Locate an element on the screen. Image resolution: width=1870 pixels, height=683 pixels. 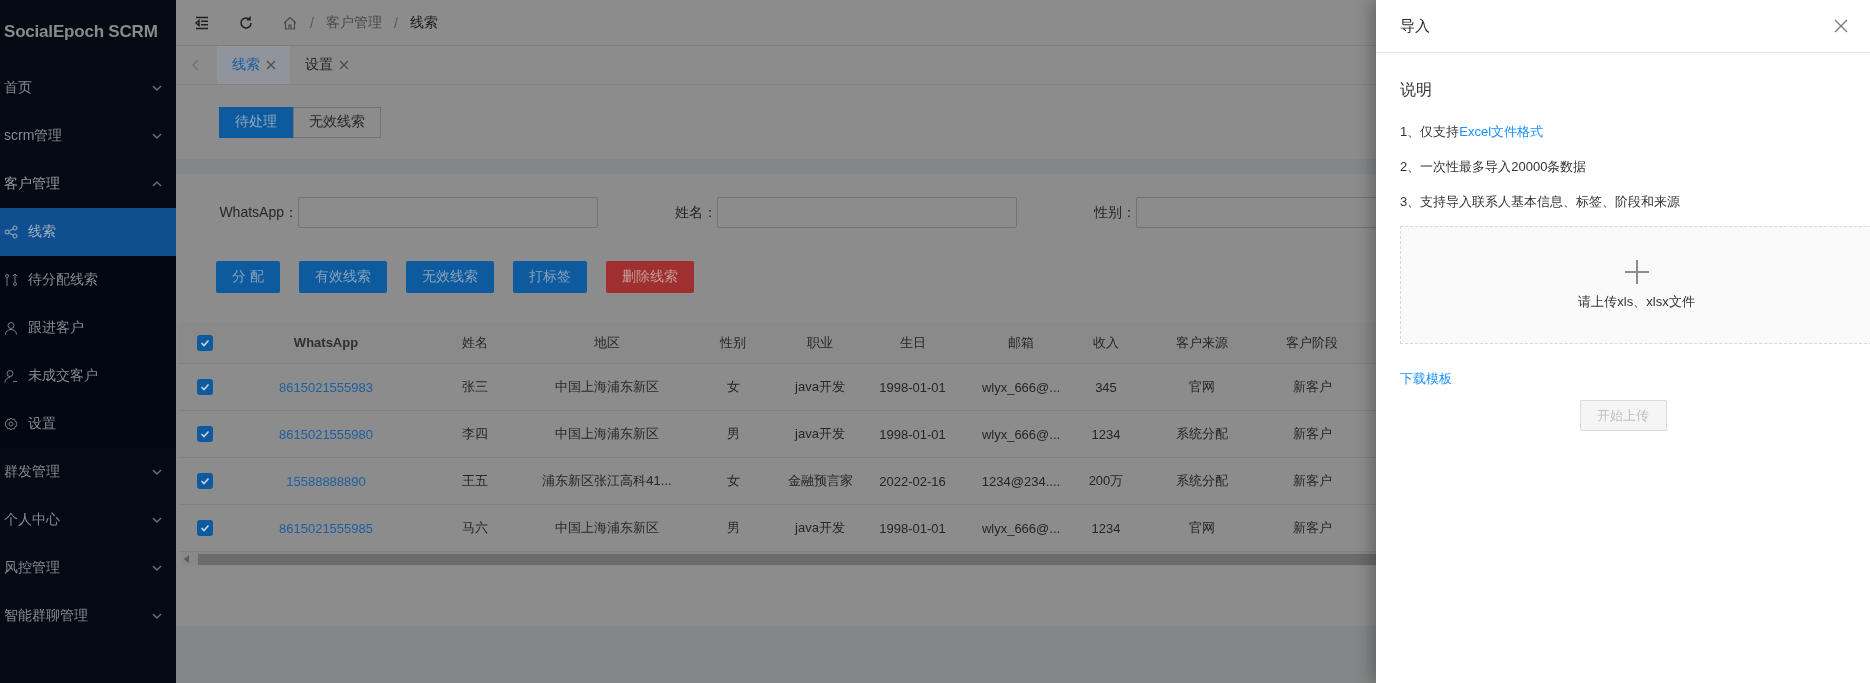
column-header: 姓名 is located at coordinates (475, 342).